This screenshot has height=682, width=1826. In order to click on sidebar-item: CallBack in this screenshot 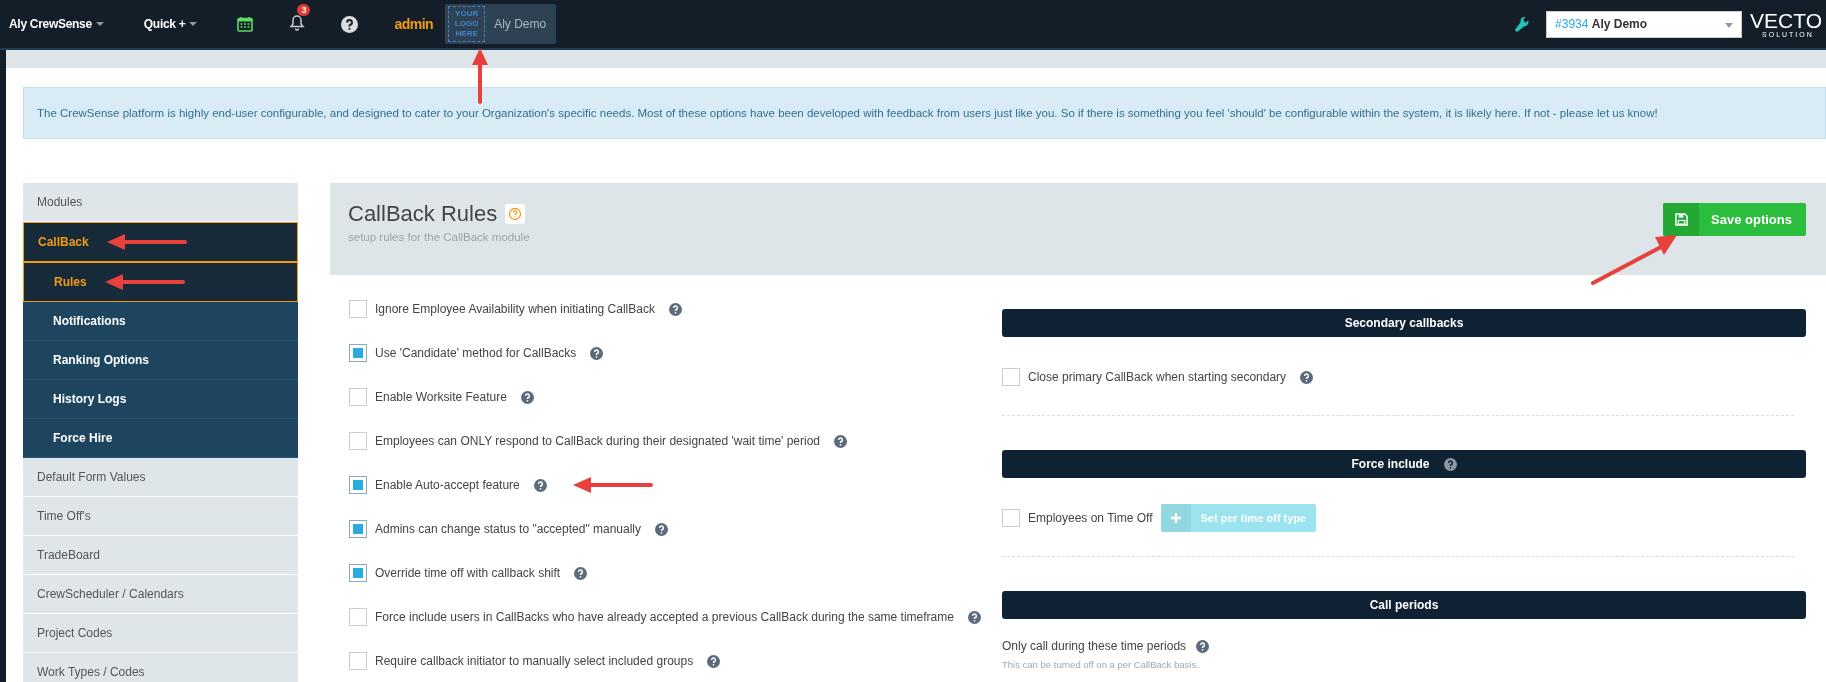, I will do `click(160, 242)`.